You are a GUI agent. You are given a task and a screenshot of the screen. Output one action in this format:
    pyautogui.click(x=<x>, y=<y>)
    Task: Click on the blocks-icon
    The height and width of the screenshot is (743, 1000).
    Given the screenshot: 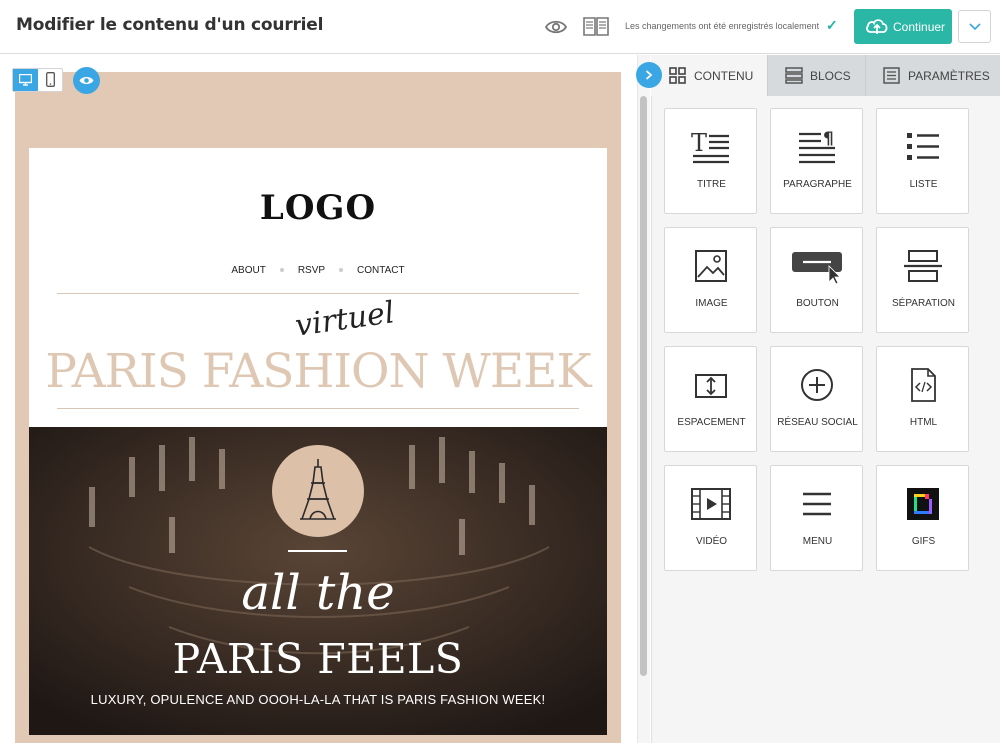 What is the action you would take?
    pyautogui.click(x=794, y=75)
    